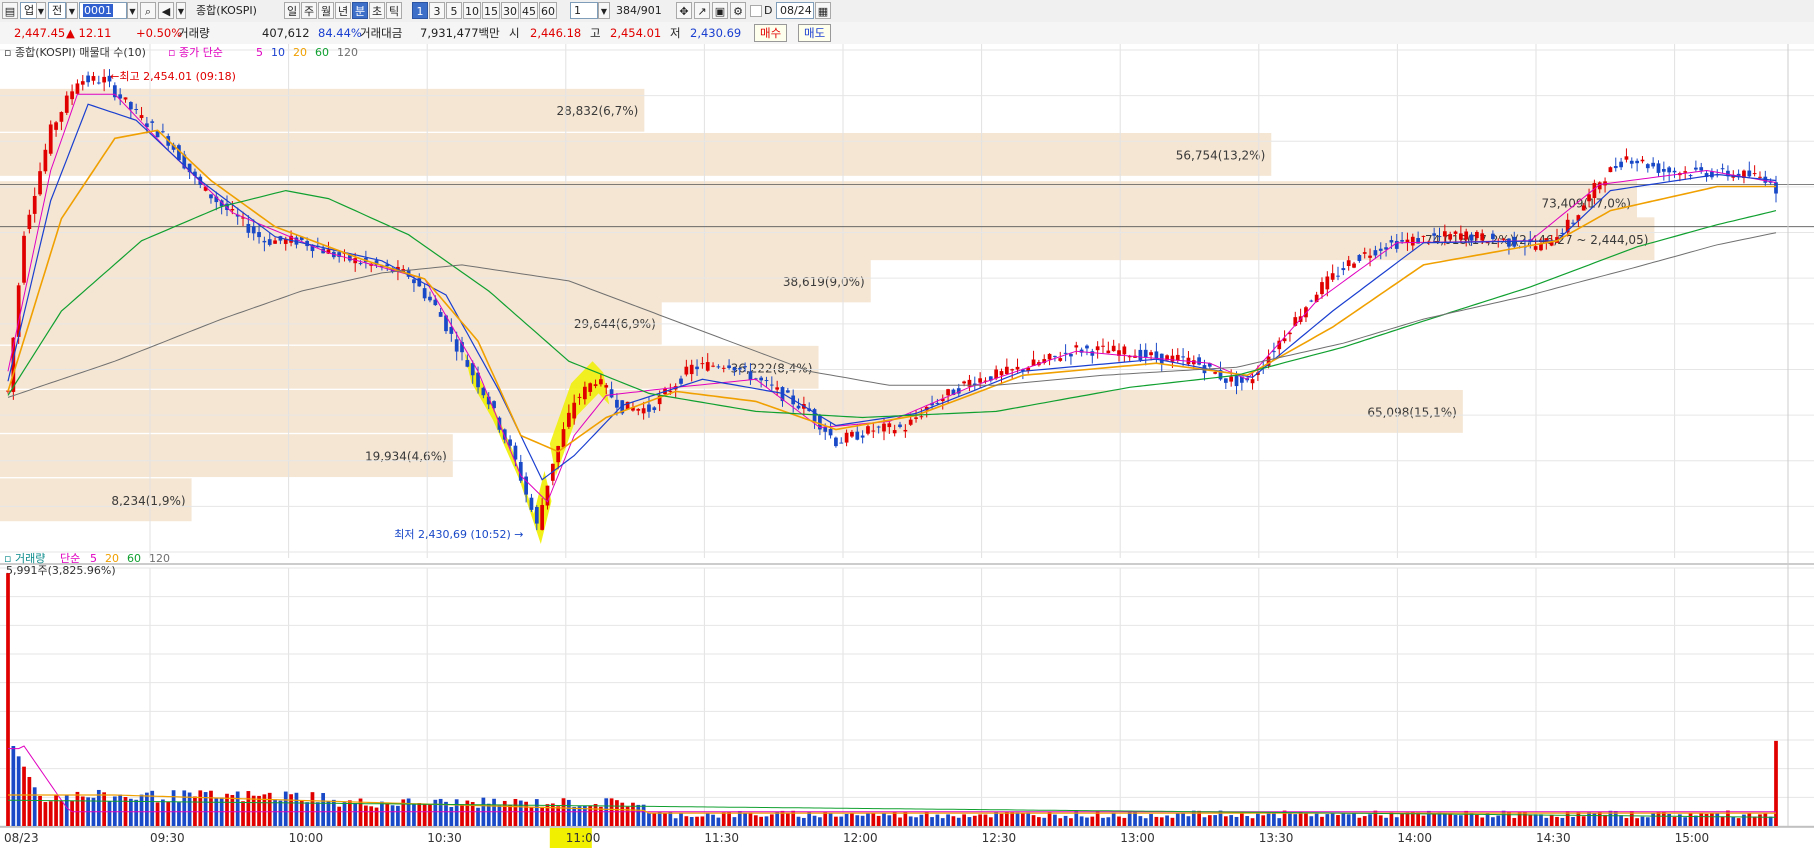  Describe the element at coordinates (322, 52) in the screenshot. I see `ma-legend-period: 60` at that location.